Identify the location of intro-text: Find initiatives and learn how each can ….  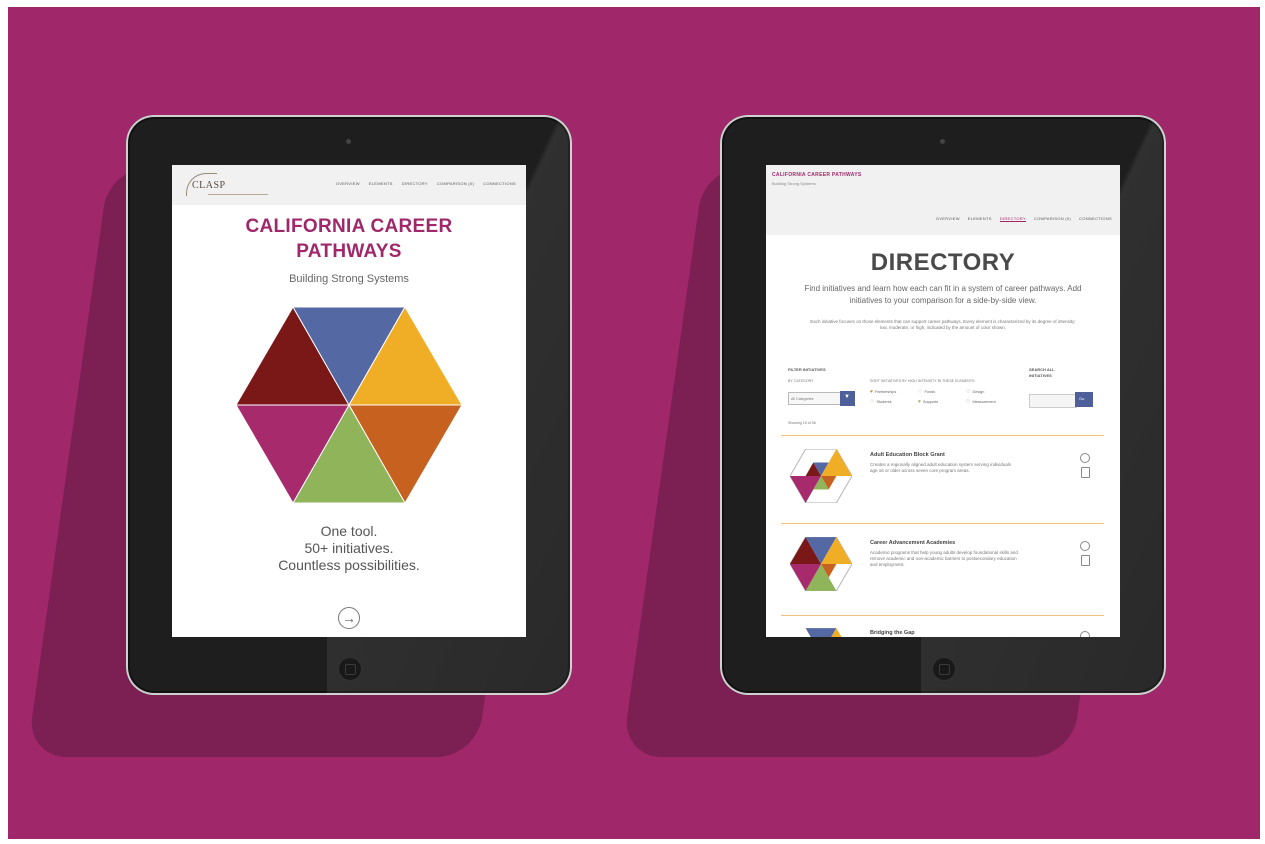
(943, 294).